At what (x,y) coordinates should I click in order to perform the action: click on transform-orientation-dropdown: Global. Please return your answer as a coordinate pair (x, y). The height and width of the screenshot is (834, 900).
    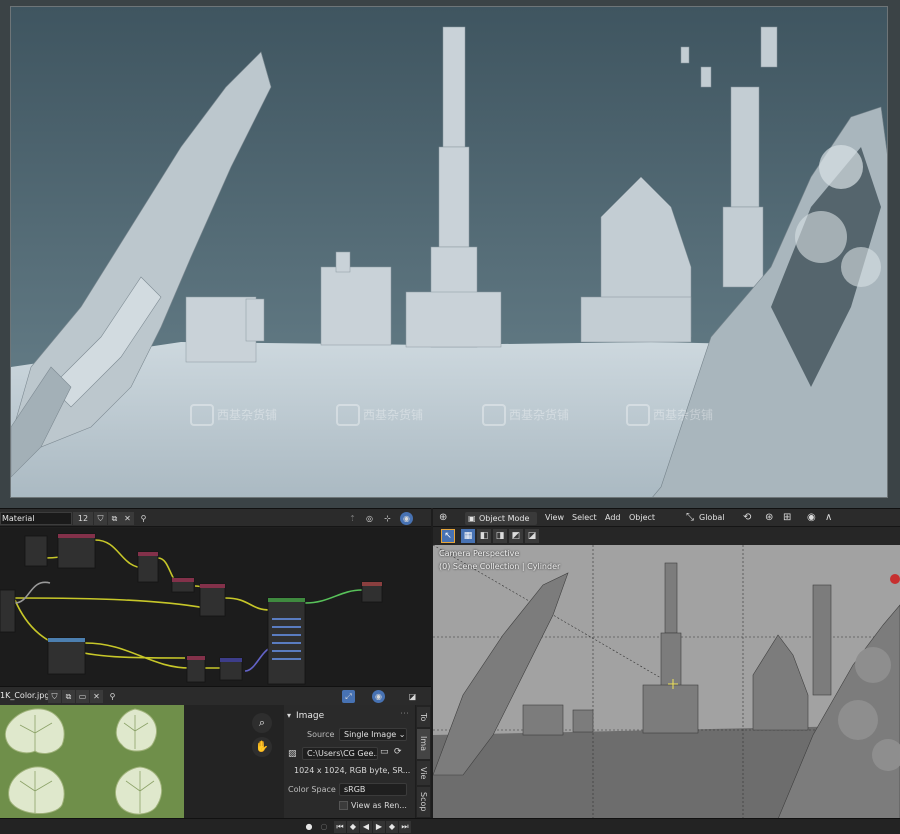
    Looking at the image, I should click on (712, 517).